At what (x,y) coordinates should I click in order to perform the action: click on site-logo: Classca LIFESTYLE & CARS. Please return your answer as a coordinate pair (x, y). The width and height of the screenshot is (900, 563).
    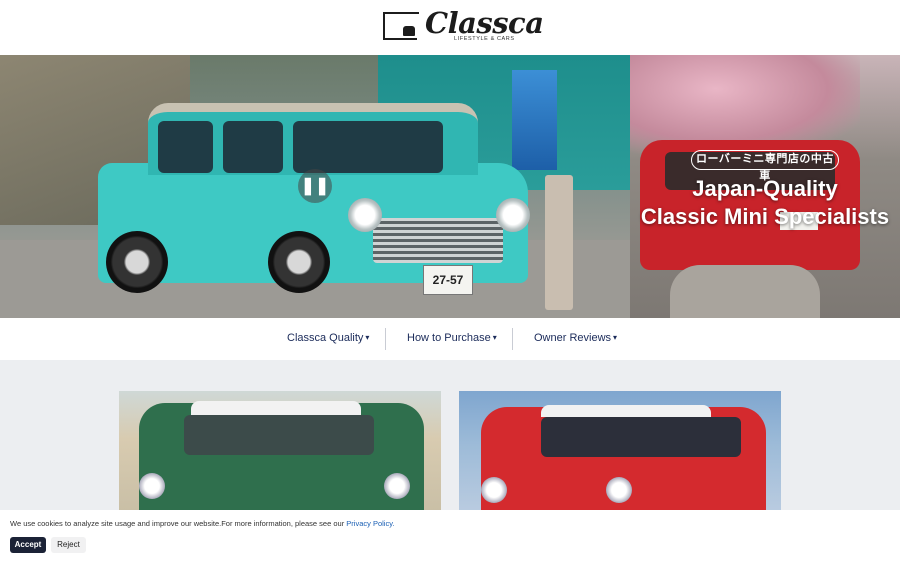
    Looking at the image, I should click on (463, 26).